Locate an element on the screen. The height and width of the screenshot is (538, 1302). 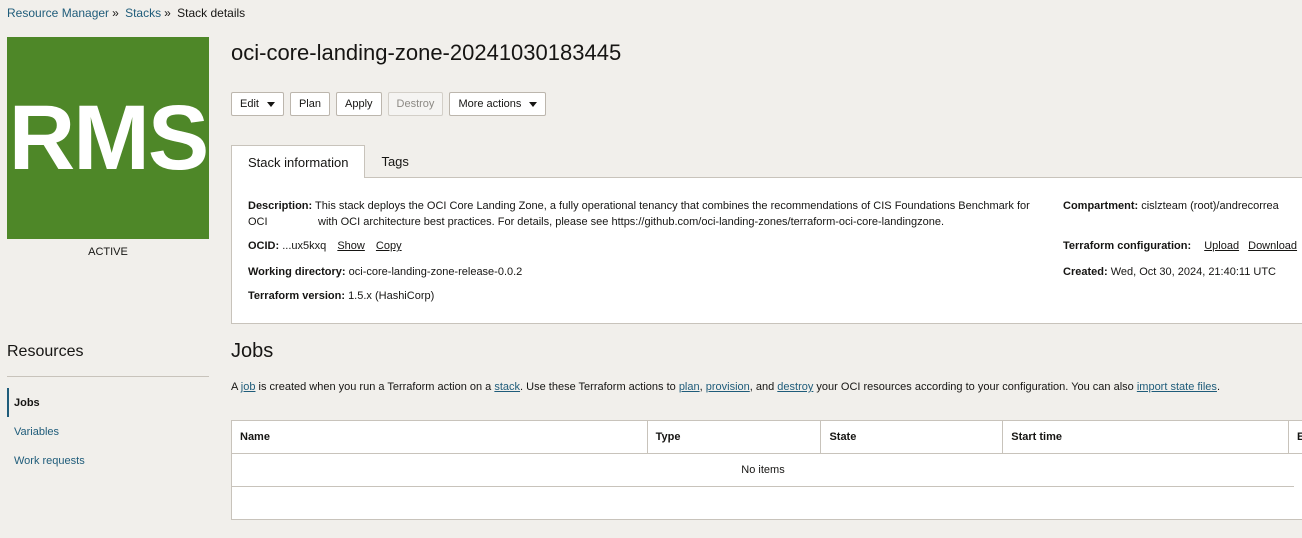
destroy-link: destroy is located at coordinates (795, 387).